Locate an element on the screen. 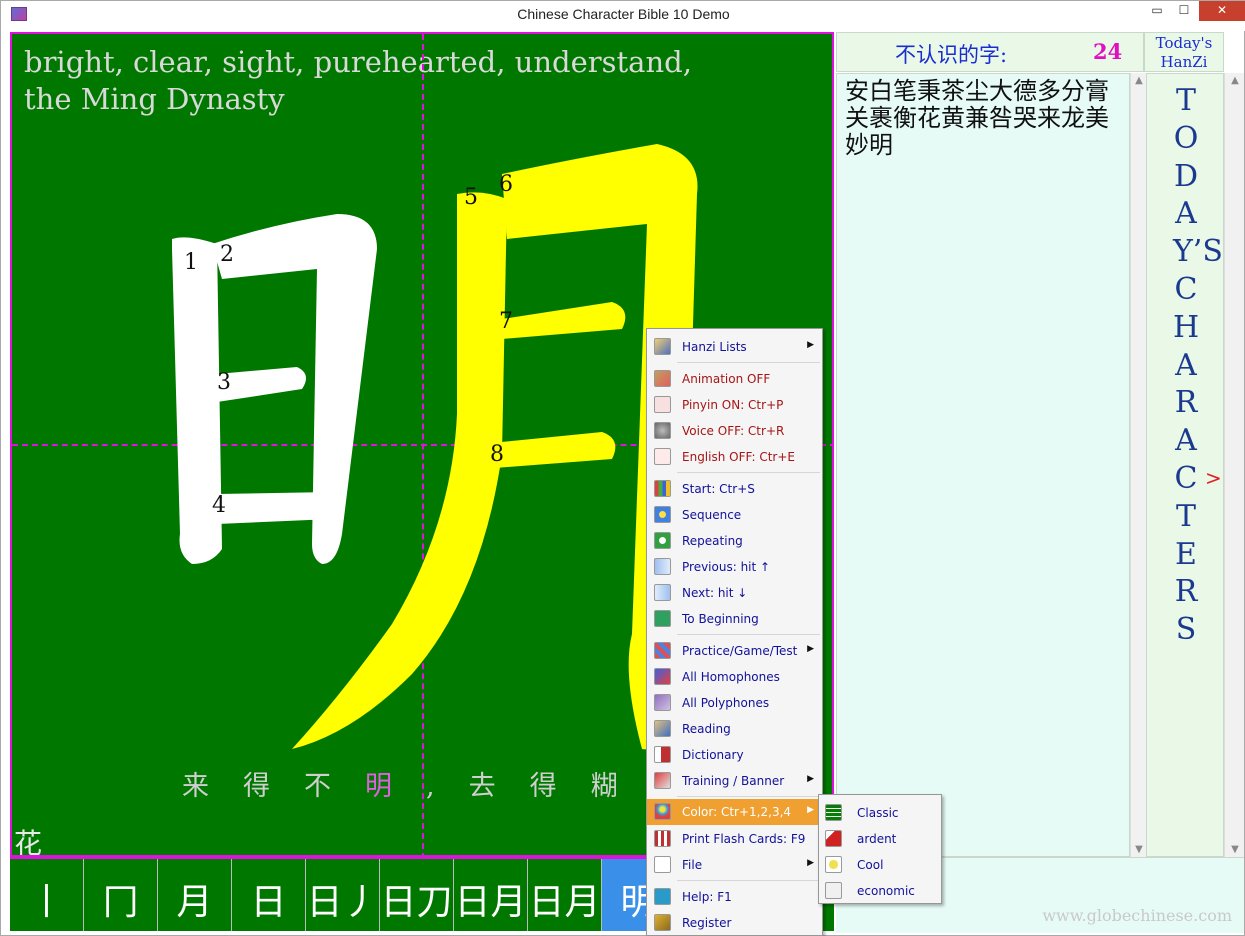  menu-item-all-polyphones: All Polyphones is located at coordinates (734, 703).